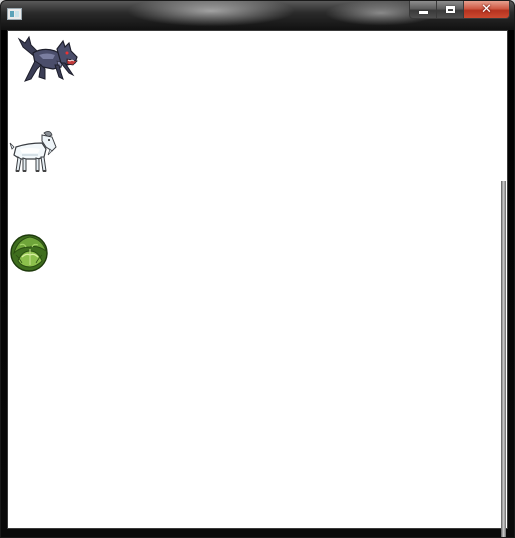  What do you see at coordinates (34, 152) in the screenshot?
I see `goat-icon` at bounding box center [34, 152].